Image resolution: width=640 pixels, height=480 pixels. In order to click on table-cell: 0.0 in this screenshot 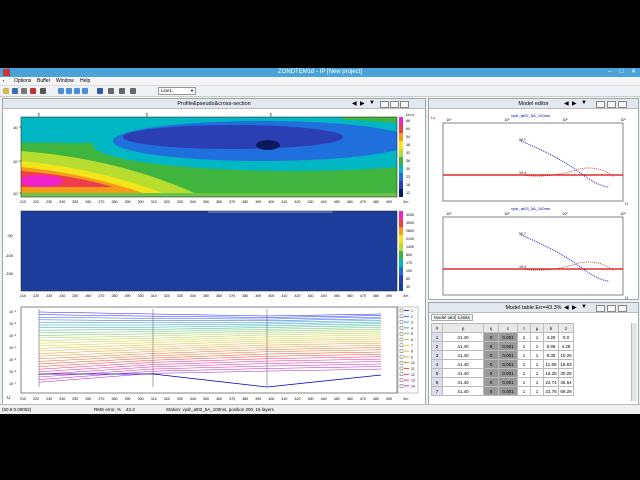, I will do `click(566, 337)`.